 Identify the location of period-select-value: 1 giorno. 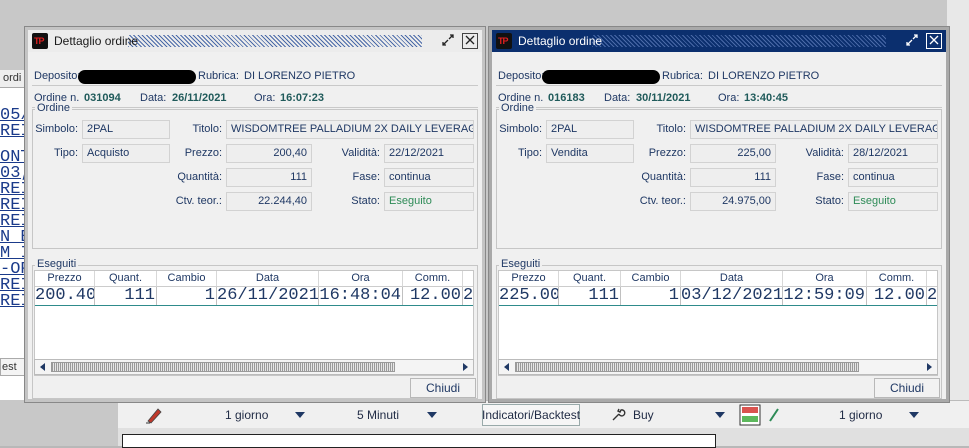
(247, 415).